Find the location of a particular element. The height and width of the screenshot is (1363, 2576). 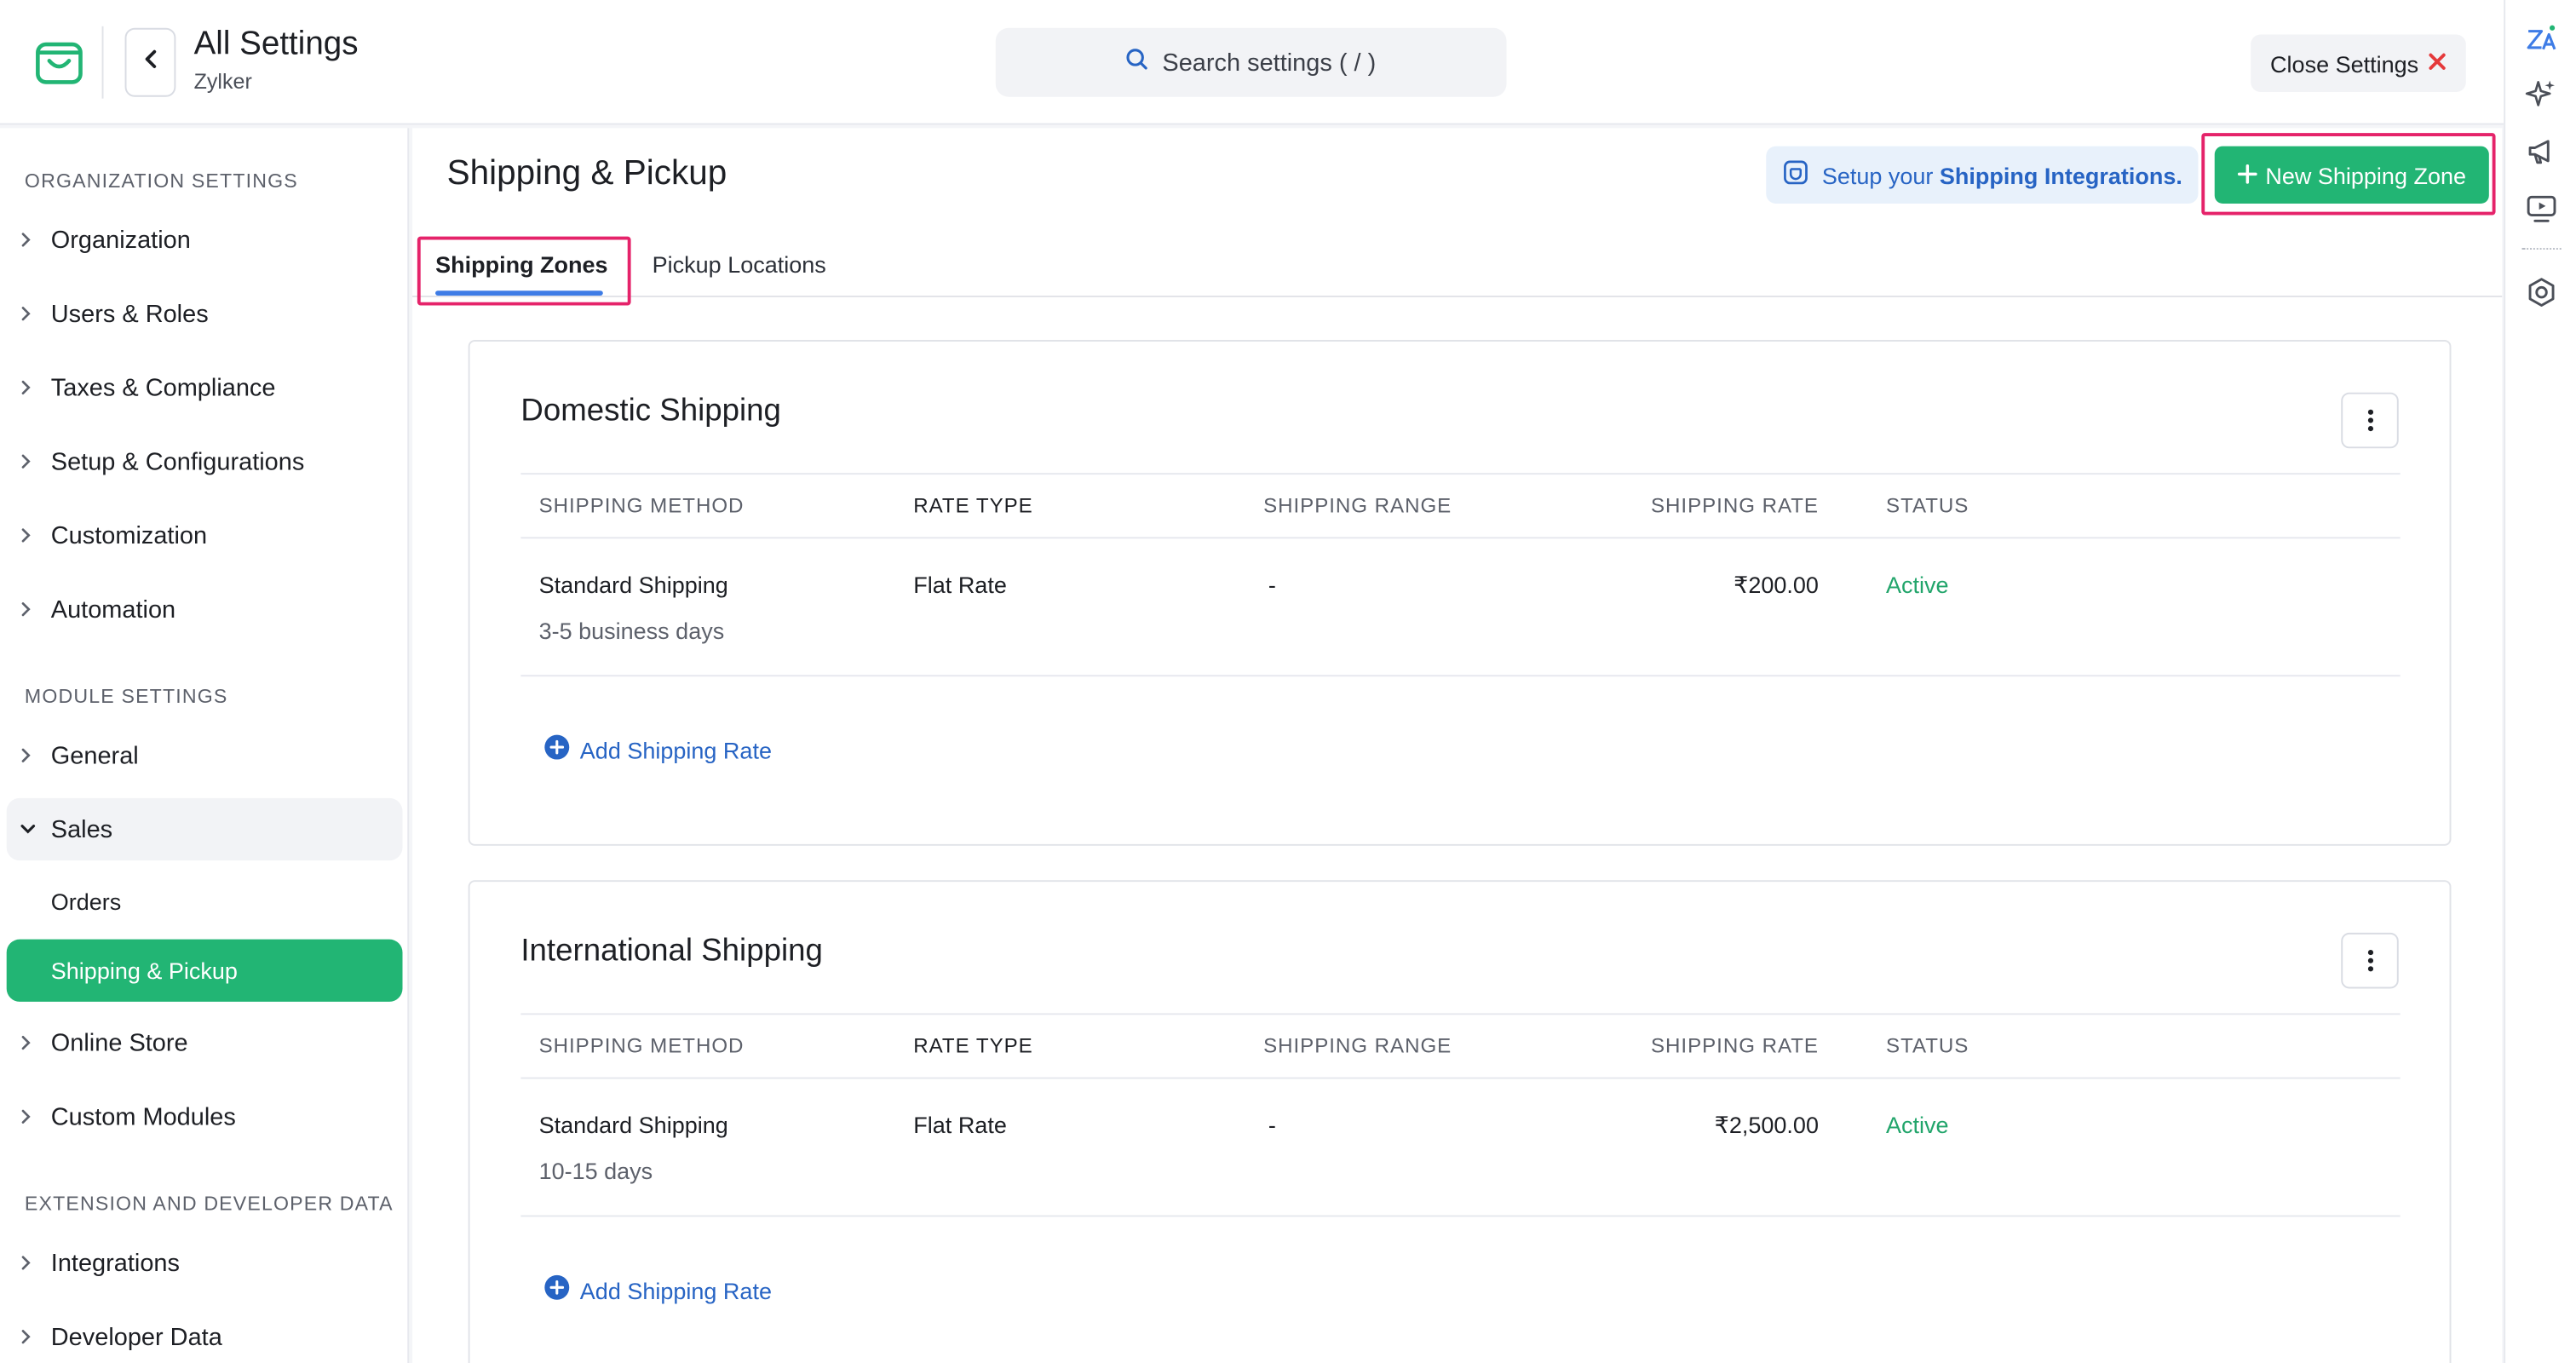

col-shipping-rate: SHIPPING RATE is located at coordinates (1735, 506).